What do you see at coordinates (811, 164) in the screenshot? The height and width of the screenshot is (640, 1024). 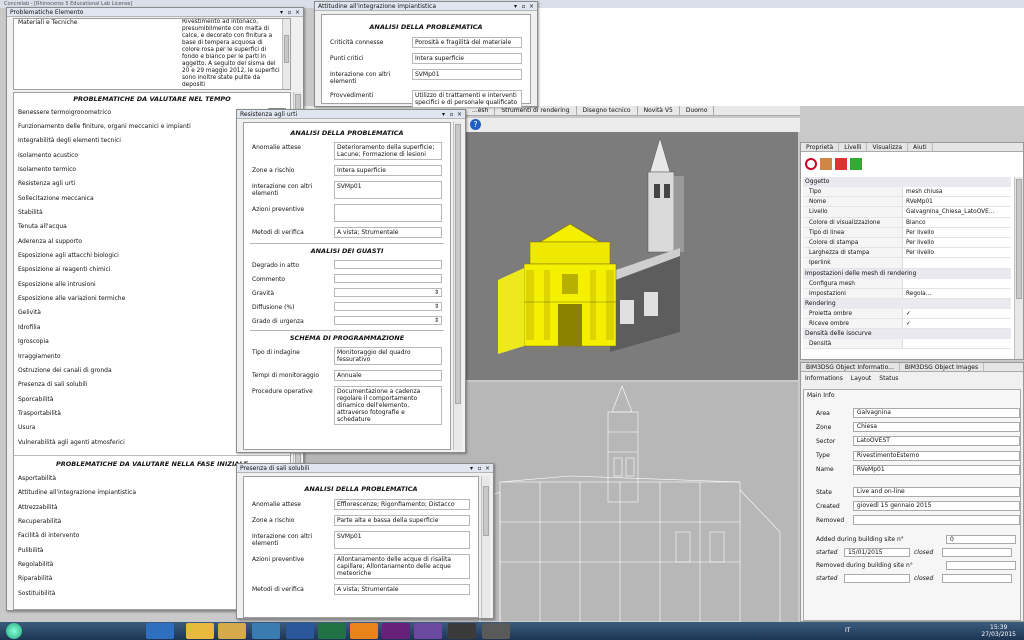 I see `object-props-icon` at bounding box center [811, 164].